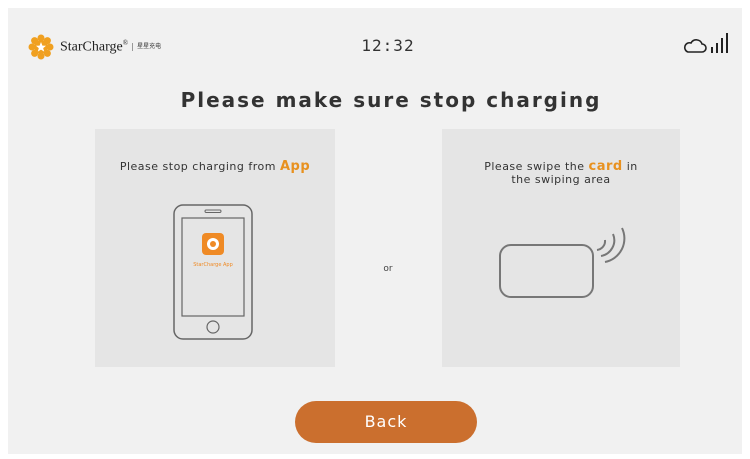  Describe the element at coordinates (391, 100) in the screenshot. I see `page-title: Please make sure stop charging` at that location.